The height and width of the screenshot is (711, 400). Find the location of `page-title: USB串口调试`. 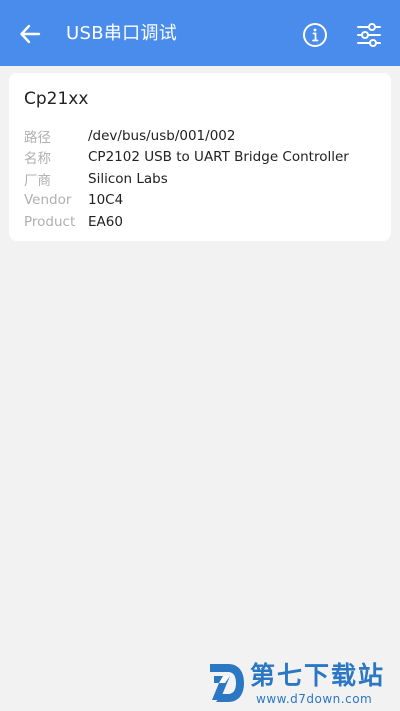

page-title: USB串口调试 is located at coordinates (122, 33).